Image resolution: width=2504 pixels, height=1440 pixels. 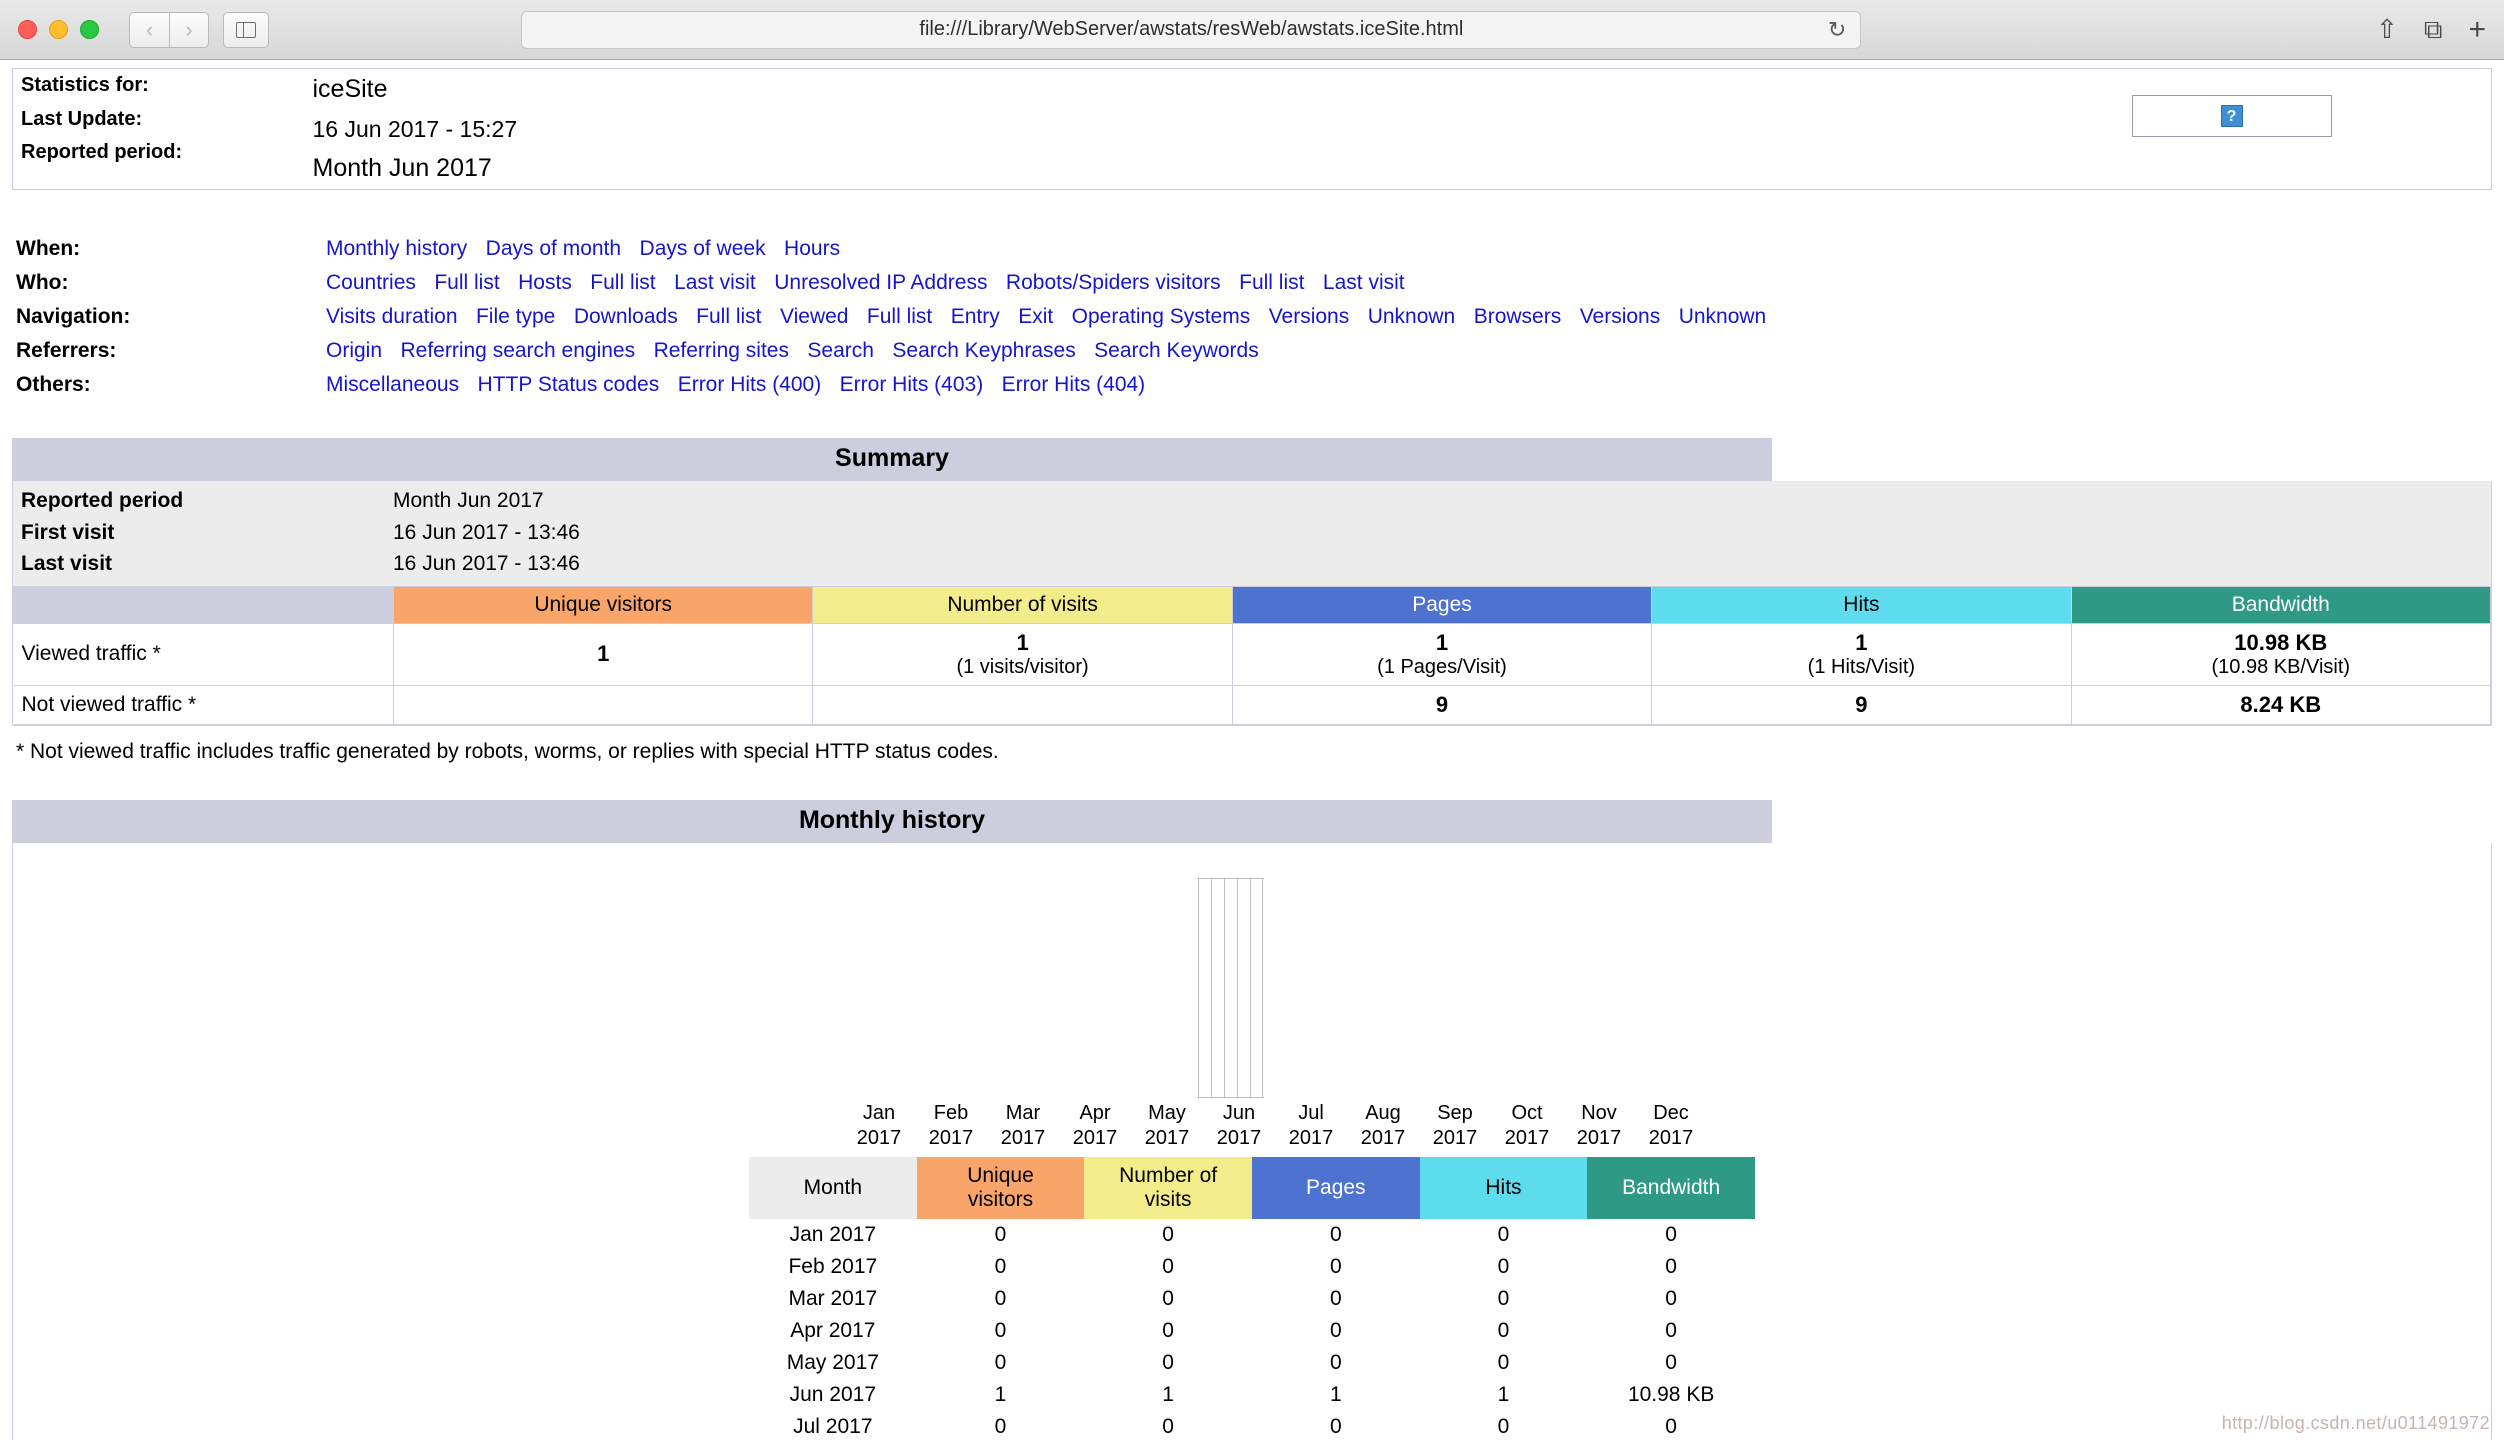 What do you see at coordinates (392, 384) in the screenshot?
I see `nav-link-miscellaneous: Miscellaneous` at bounding box center [392, 384].